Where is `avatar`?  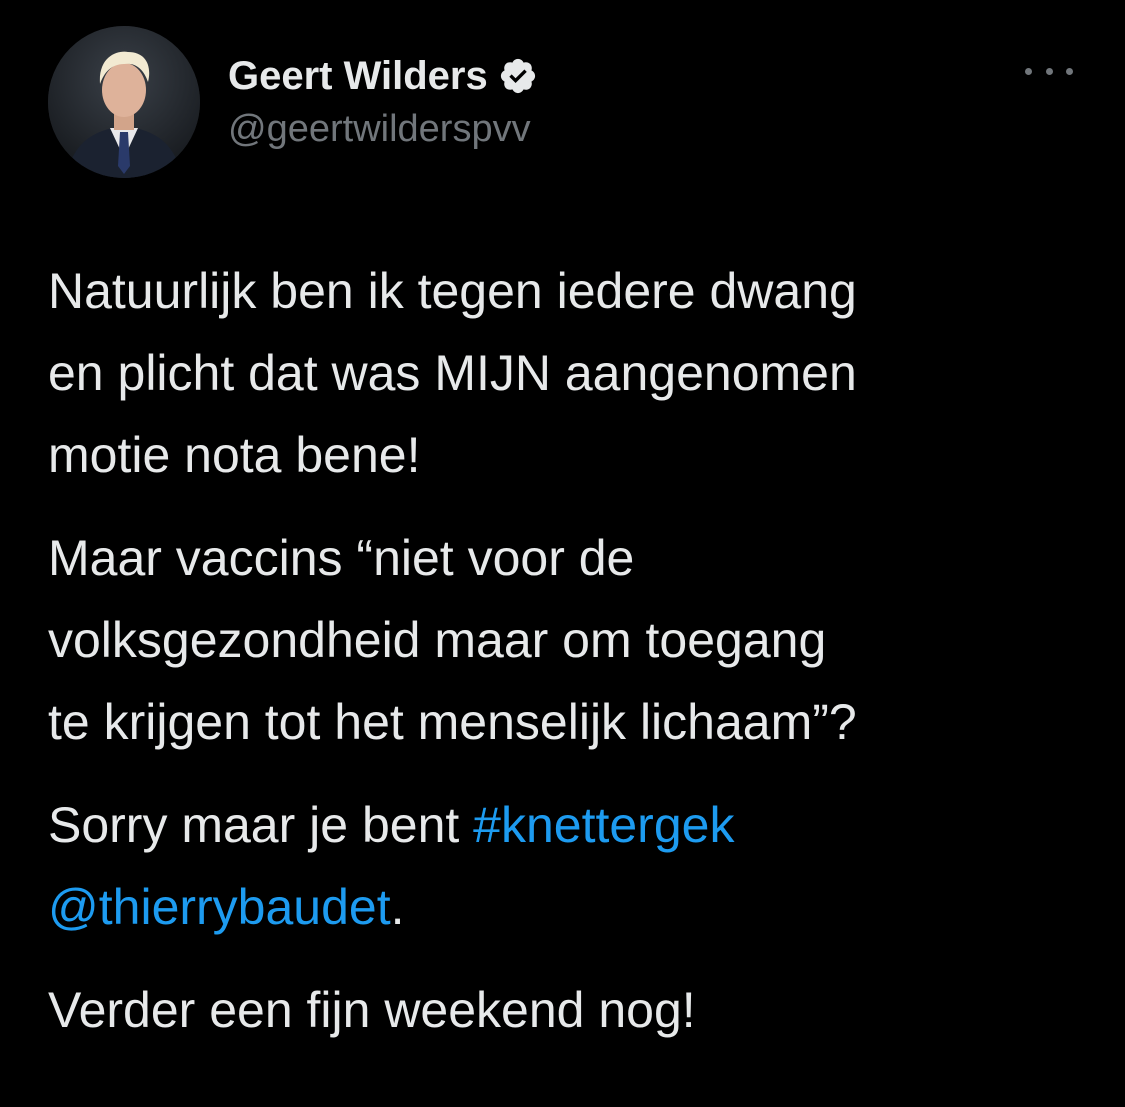
avatar is located at coordinates (124, 102).